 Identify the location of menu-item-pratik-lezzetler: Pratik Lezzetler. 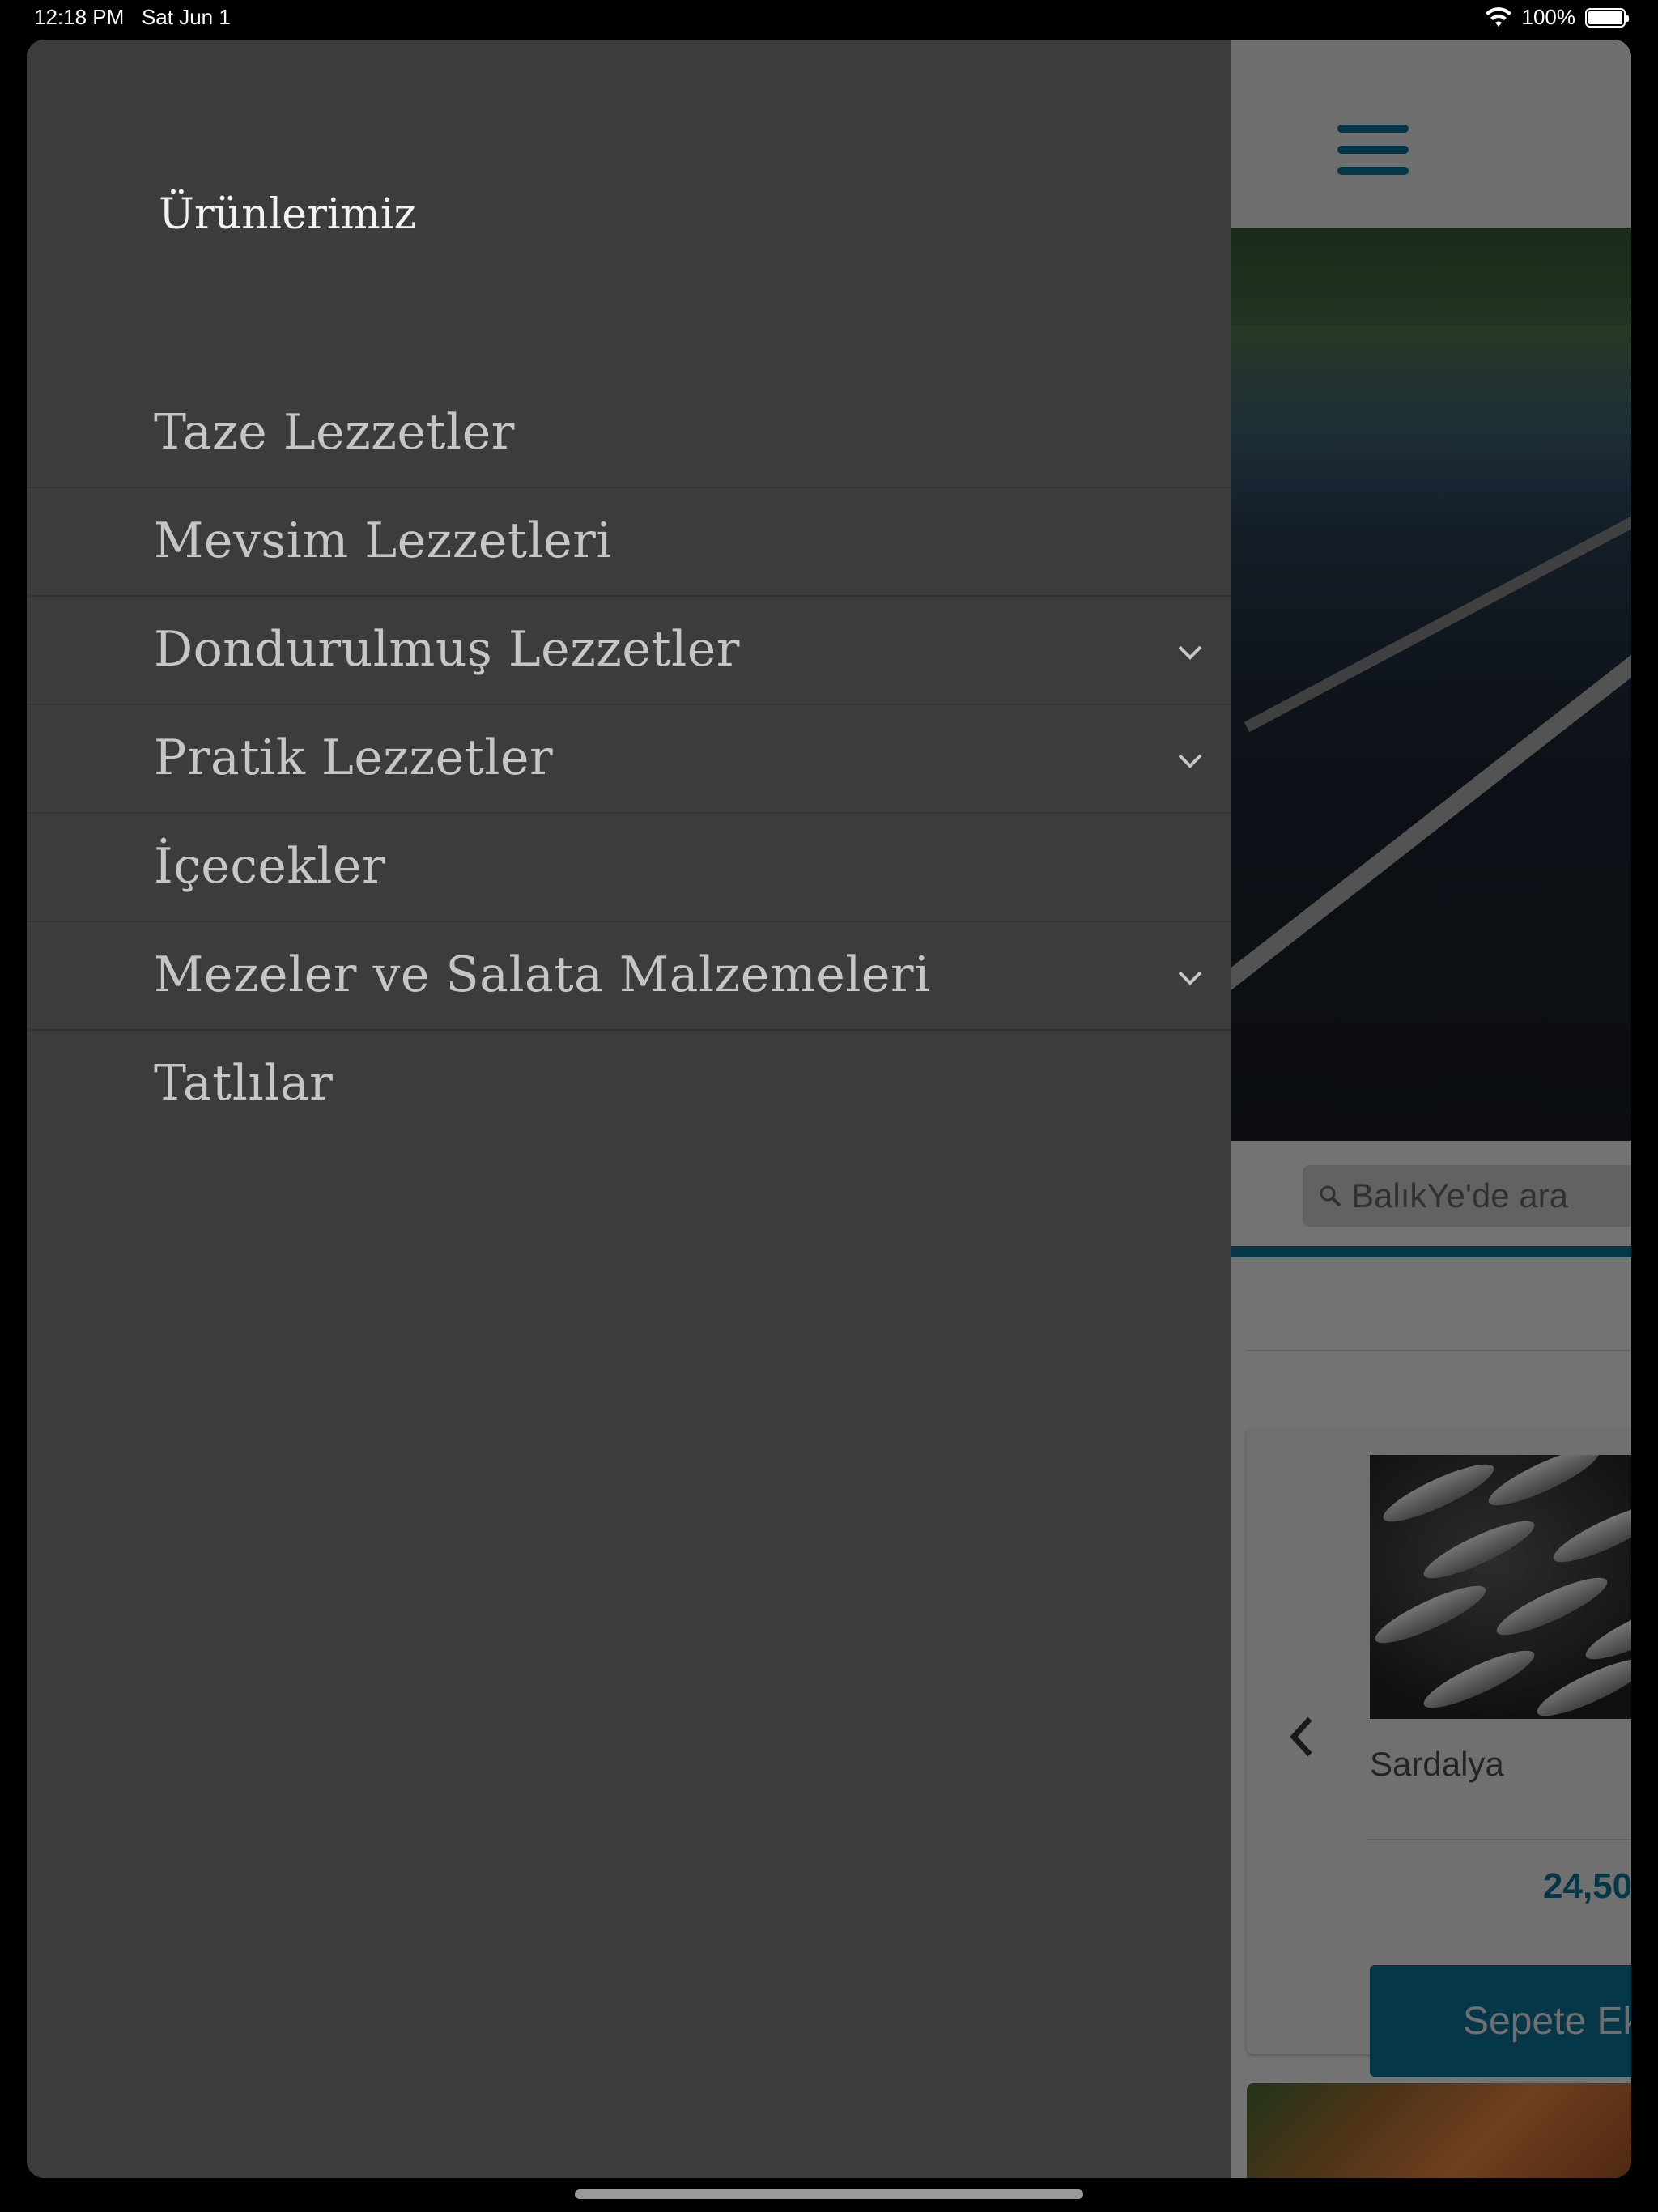
(629, 760).